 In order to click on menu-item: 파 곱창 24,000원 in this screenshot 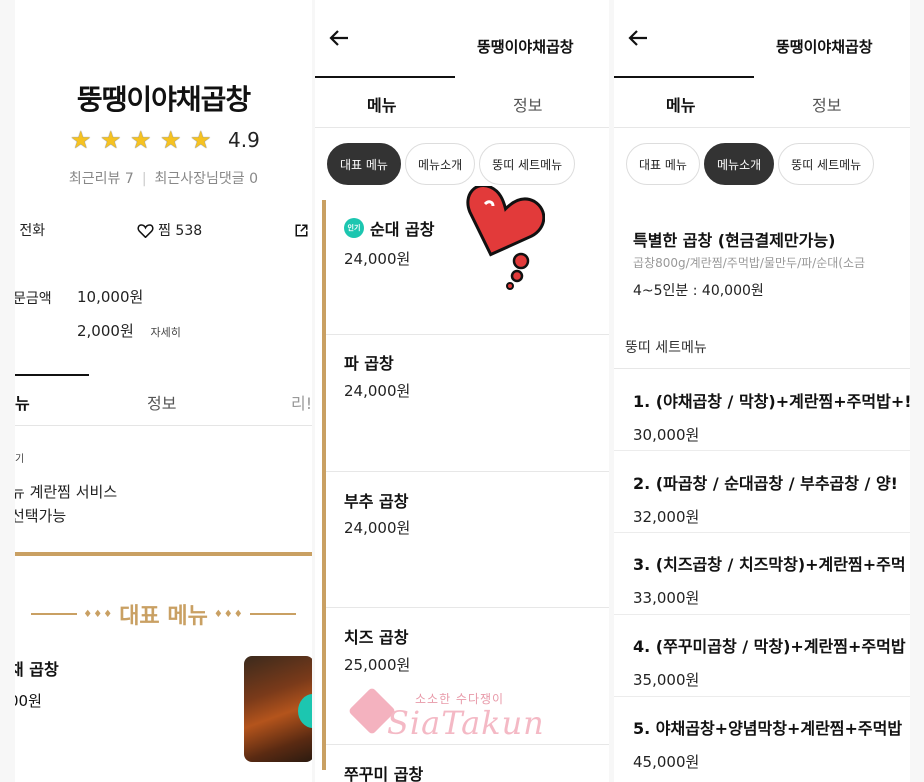, I will do `click(467, 403)`.